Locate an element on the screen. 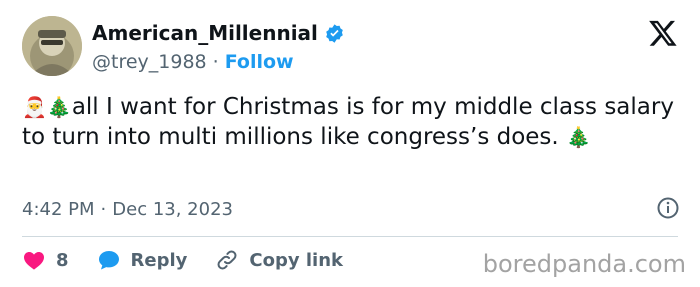 This screenshot has height=287, width=700. tree-emoji: 🎄 is located at coordinates (59, 107).